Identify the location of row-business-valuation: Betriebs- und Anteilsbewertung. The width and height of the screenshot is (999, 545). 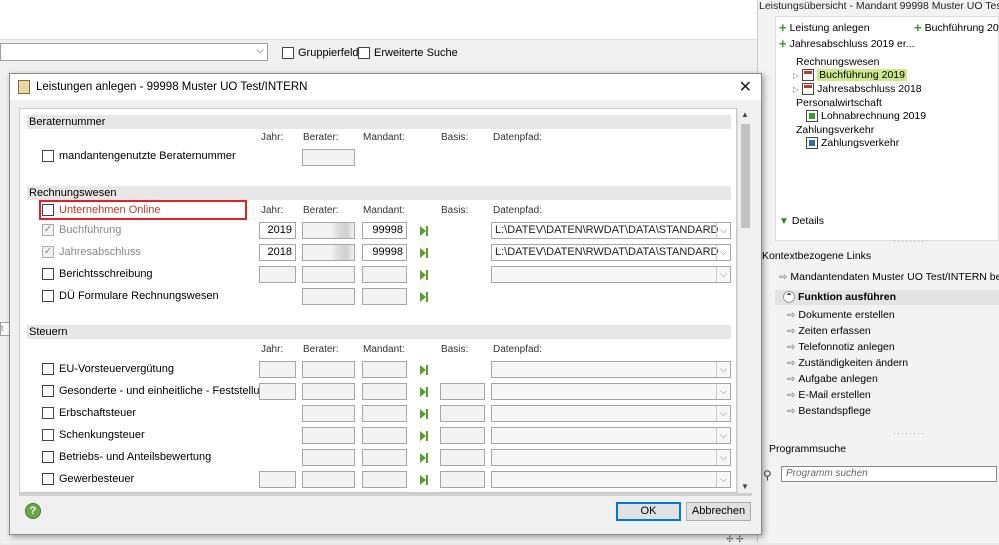
(126, 457).